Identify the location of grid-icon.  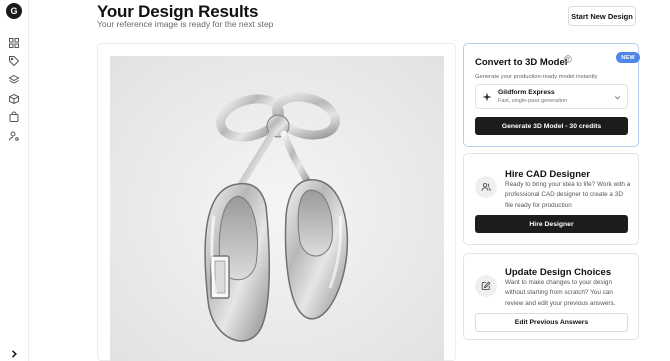
(14, 43).